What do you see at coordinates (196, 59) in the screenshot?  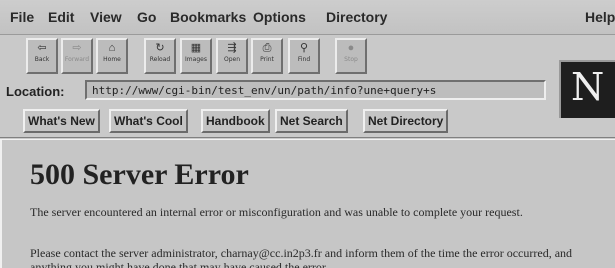 I see `images-button-label: Images` at bounding box center [196, 59].